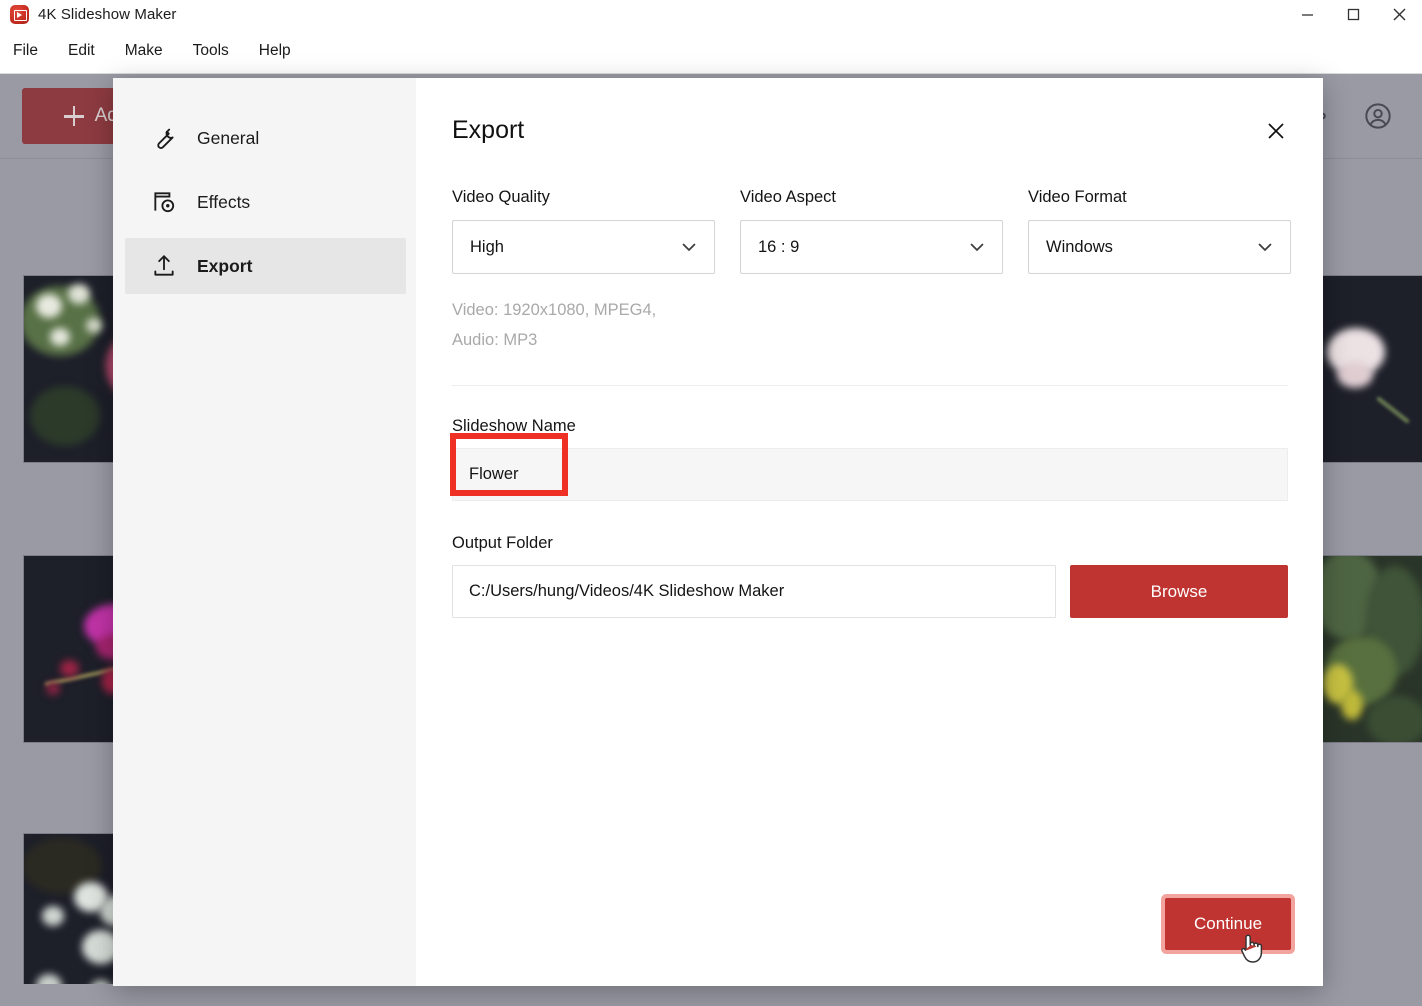  What do you see at coordinates (1179, 592) in the screenshot?
I see `browse-button: Browse` at bounding box center [1179, 592].